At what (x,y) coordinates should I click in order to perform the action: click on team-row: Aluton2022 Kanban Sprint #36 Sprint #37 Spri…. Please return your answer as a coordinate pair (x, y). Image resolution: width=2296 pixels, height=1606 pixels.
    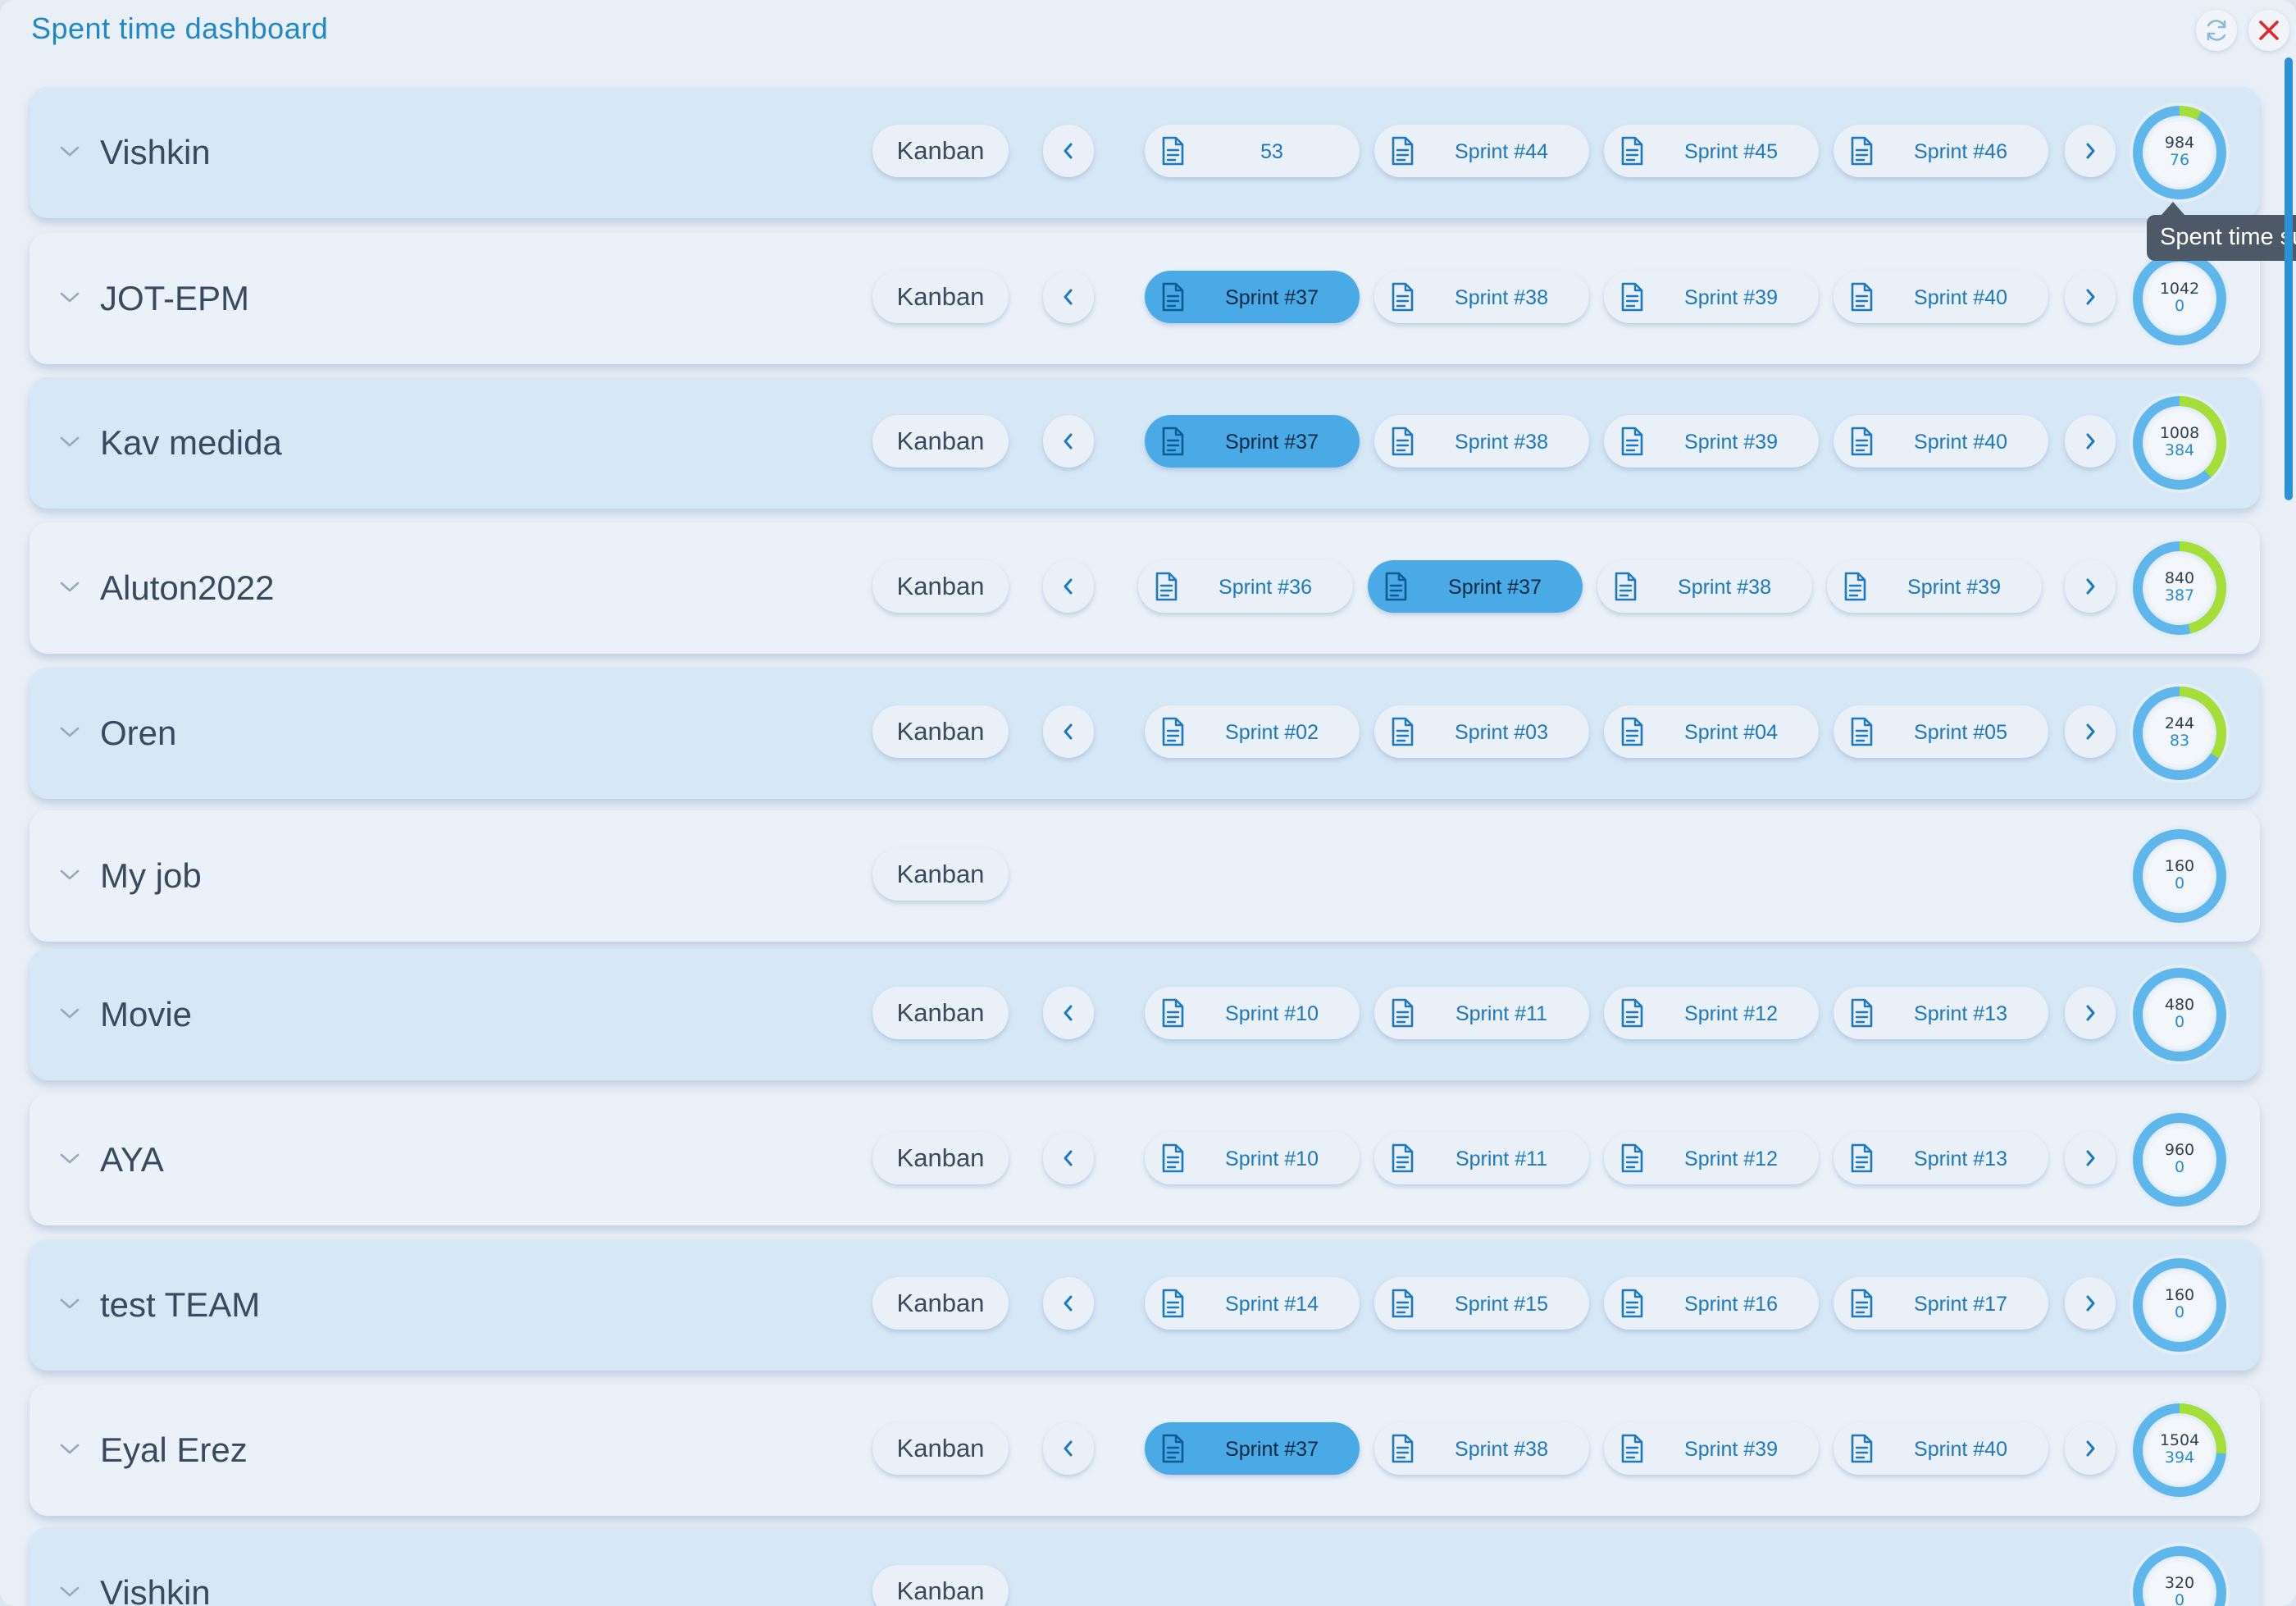
    Looking at the image, I should click on (1145, 588).